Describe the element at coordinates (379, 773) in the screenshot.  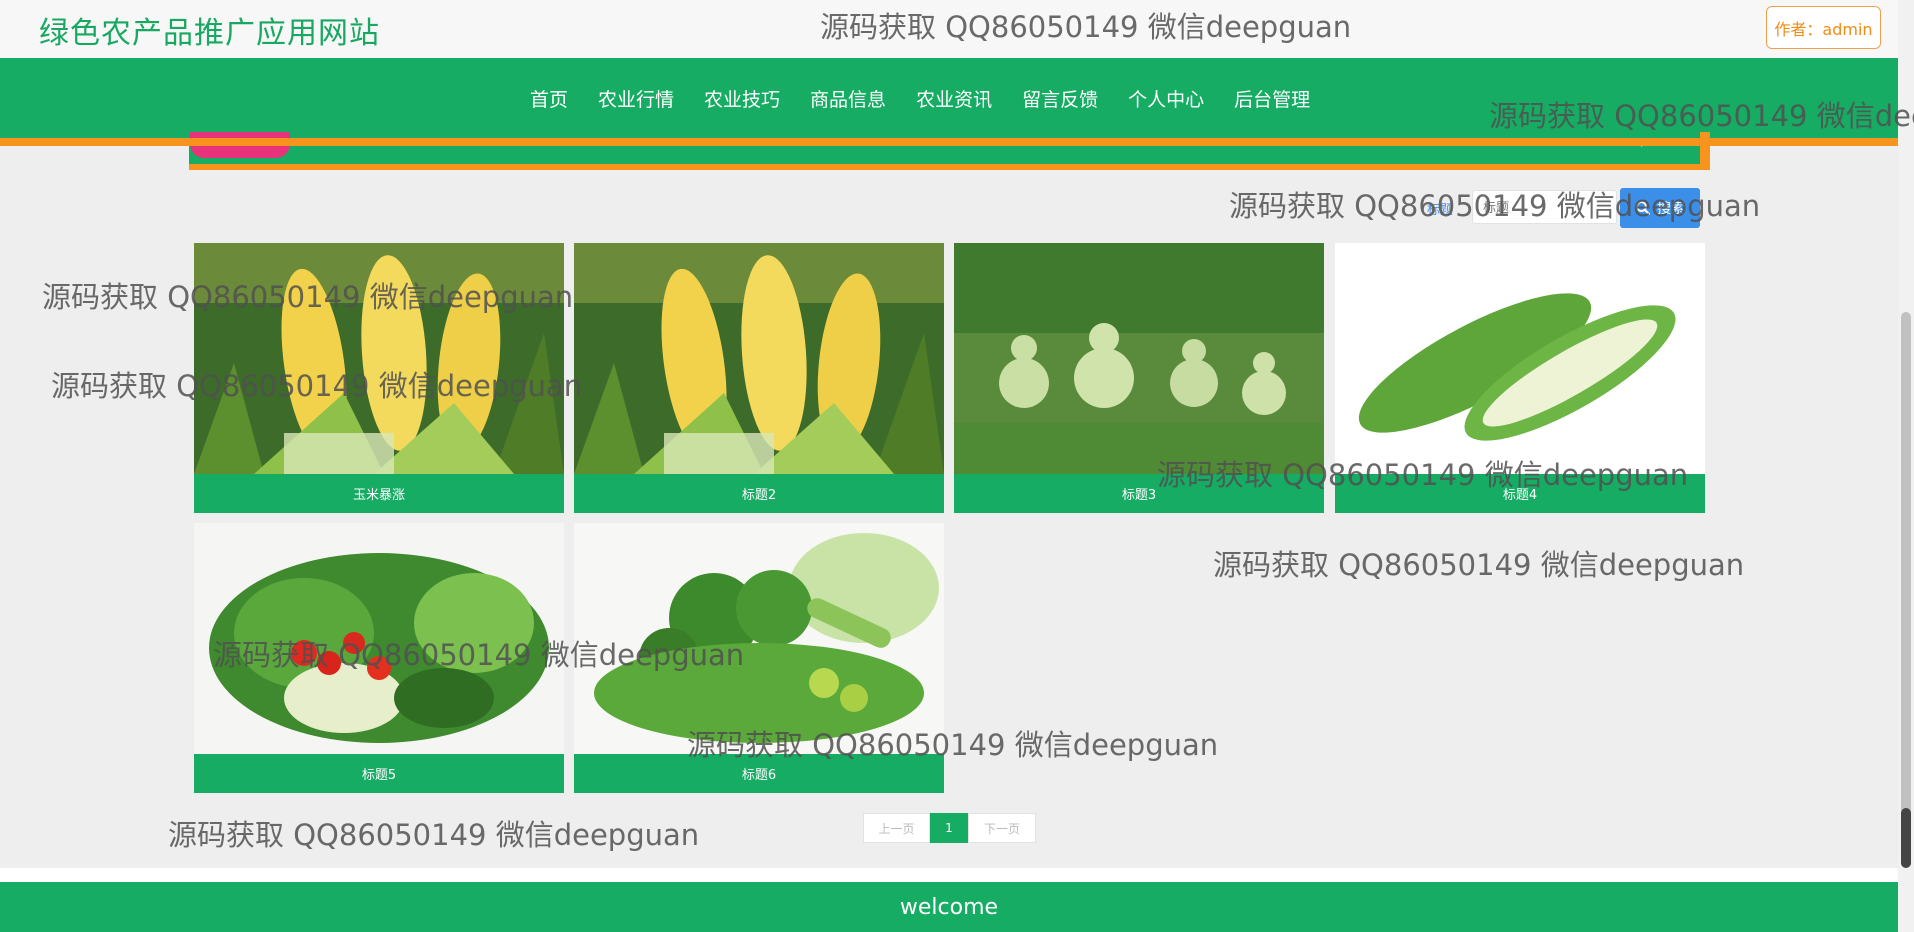
I see `product-title: 标题5` at that location.